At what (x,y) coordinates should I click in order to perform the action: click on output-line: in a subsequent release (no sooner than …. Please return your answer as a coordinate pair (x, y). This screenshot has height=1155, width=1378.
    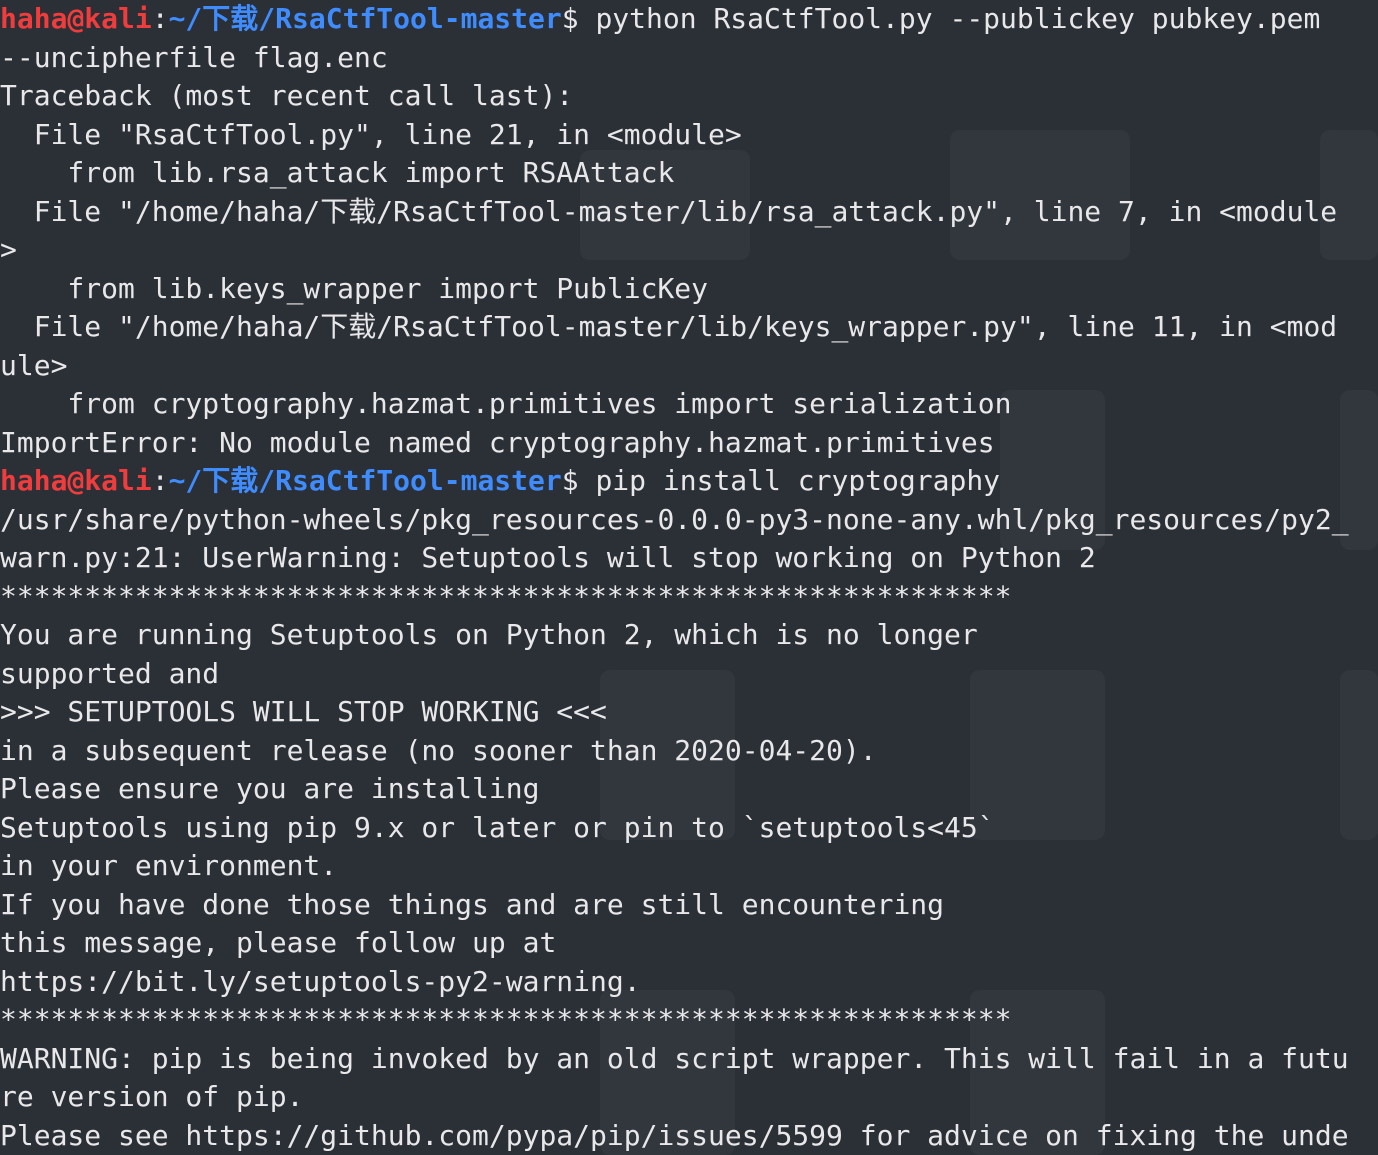
    Looking at the image, I should click on (438, 750).